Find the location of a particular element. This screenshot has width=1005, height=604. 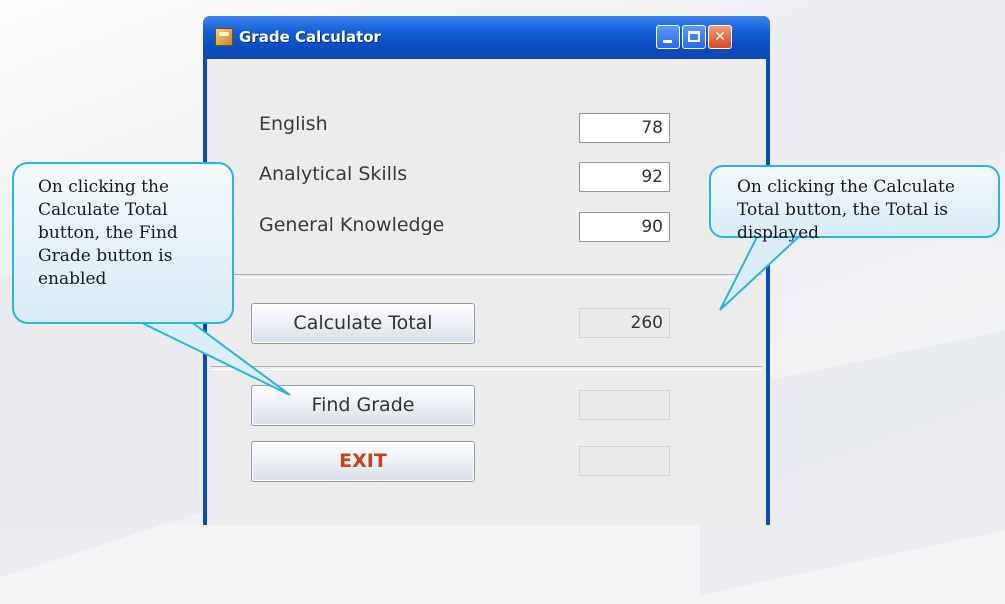

divider is located at coordinates (486, 276).